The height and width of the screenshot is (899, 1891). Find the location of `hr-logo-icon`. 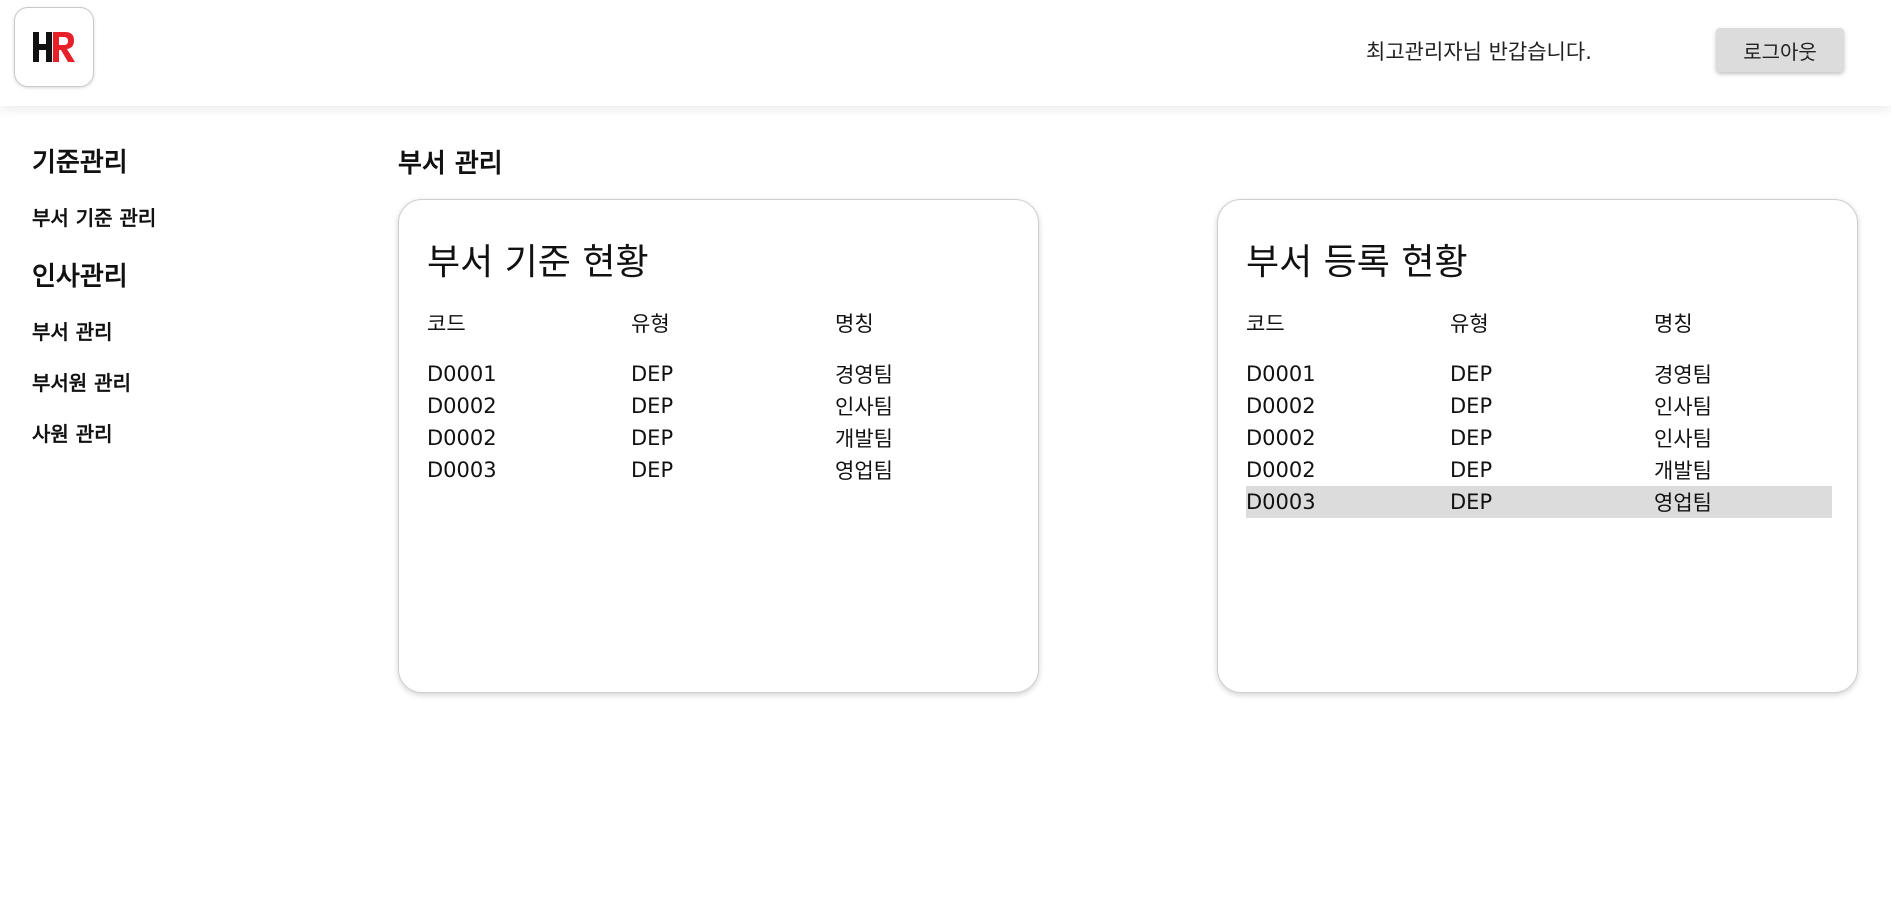

hr-logo-icon is located at coordinates (54, 47).